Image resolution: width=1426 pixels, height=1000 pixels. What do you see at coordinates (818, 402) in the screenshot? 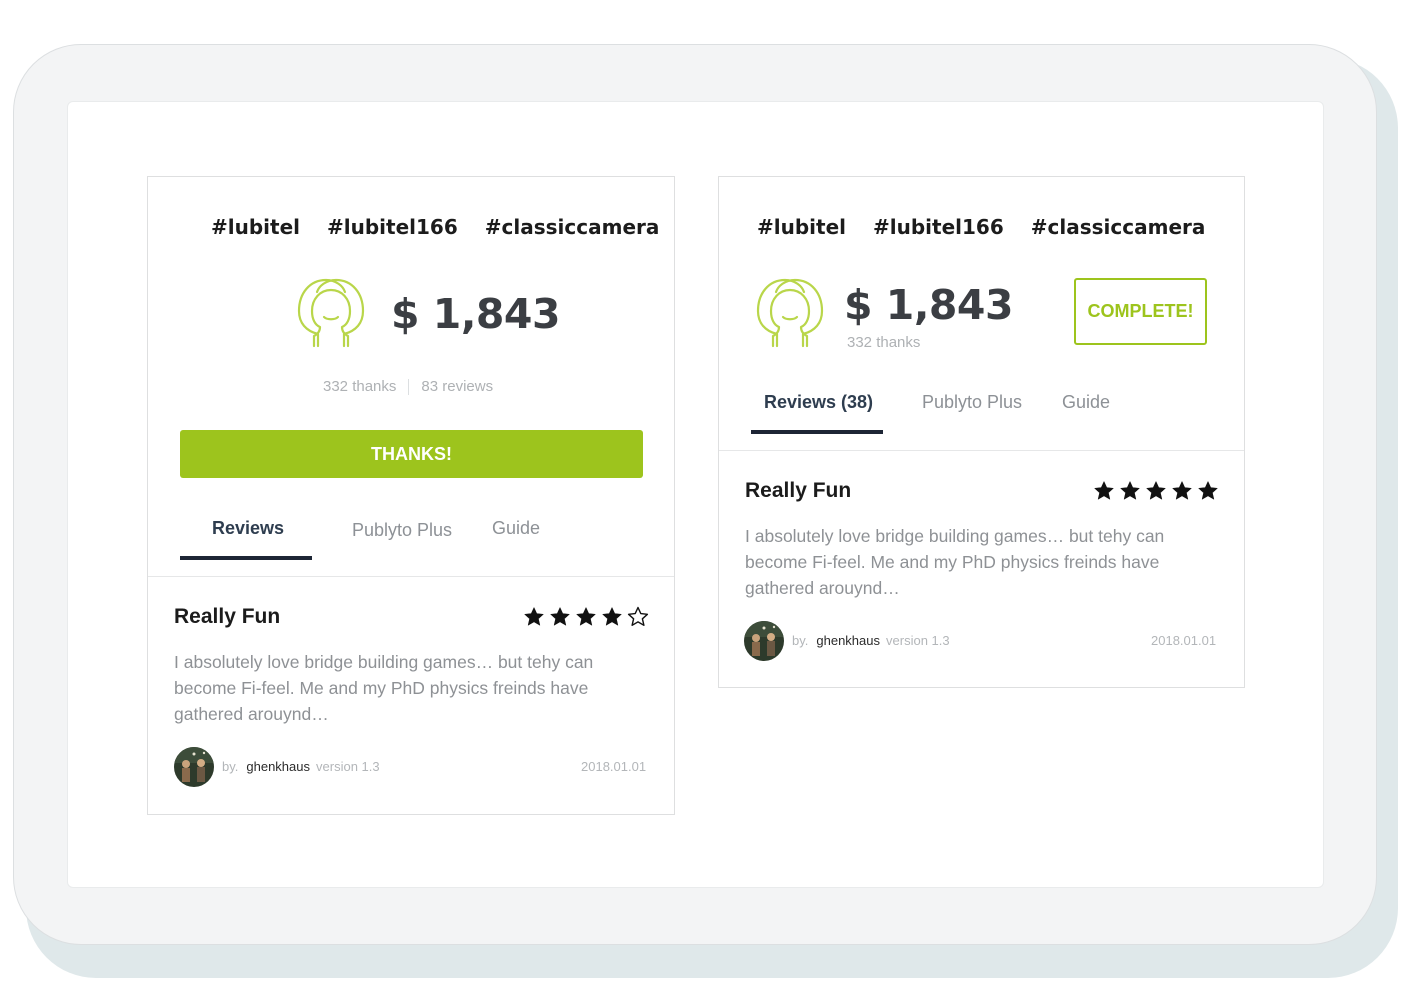
I see `tab-reviews: Reviews (38)` at bounding box center [818, 402].